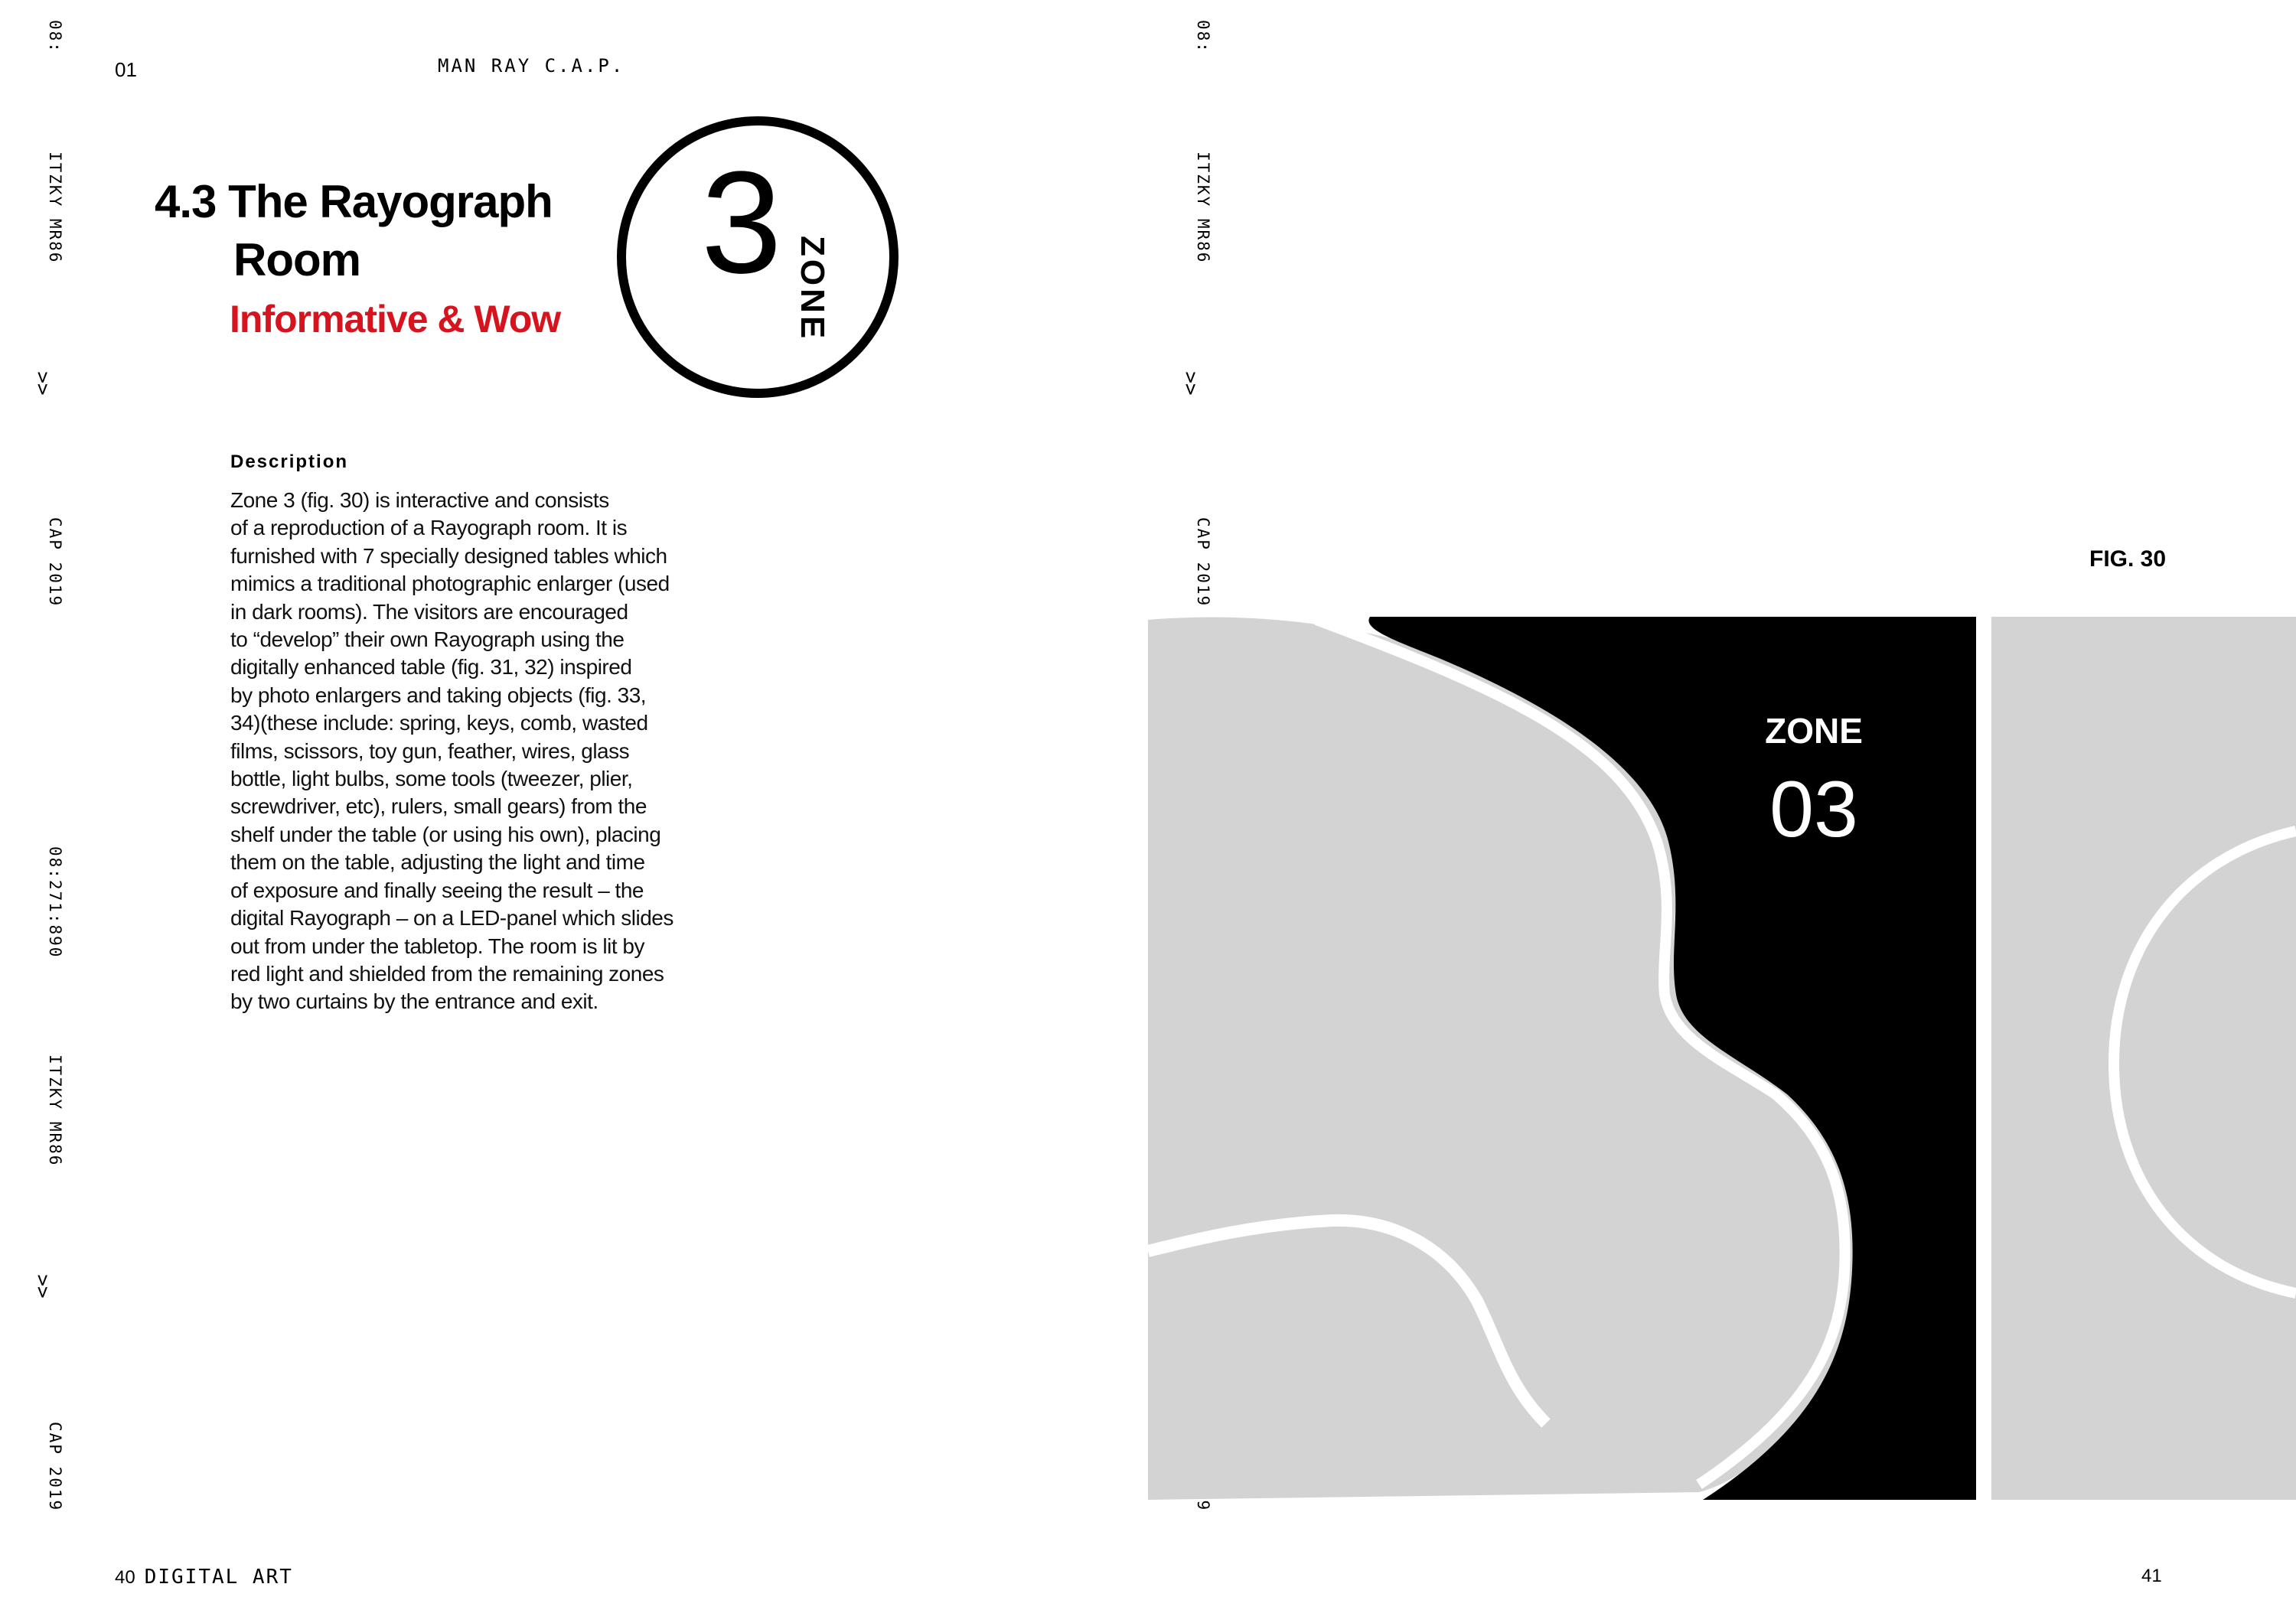 This screenshot has height=1623, width=2296. What do you see at coordinates (289, 462) in the screenshot?
I see `description-label: Description` at bounding box center [289, 462].